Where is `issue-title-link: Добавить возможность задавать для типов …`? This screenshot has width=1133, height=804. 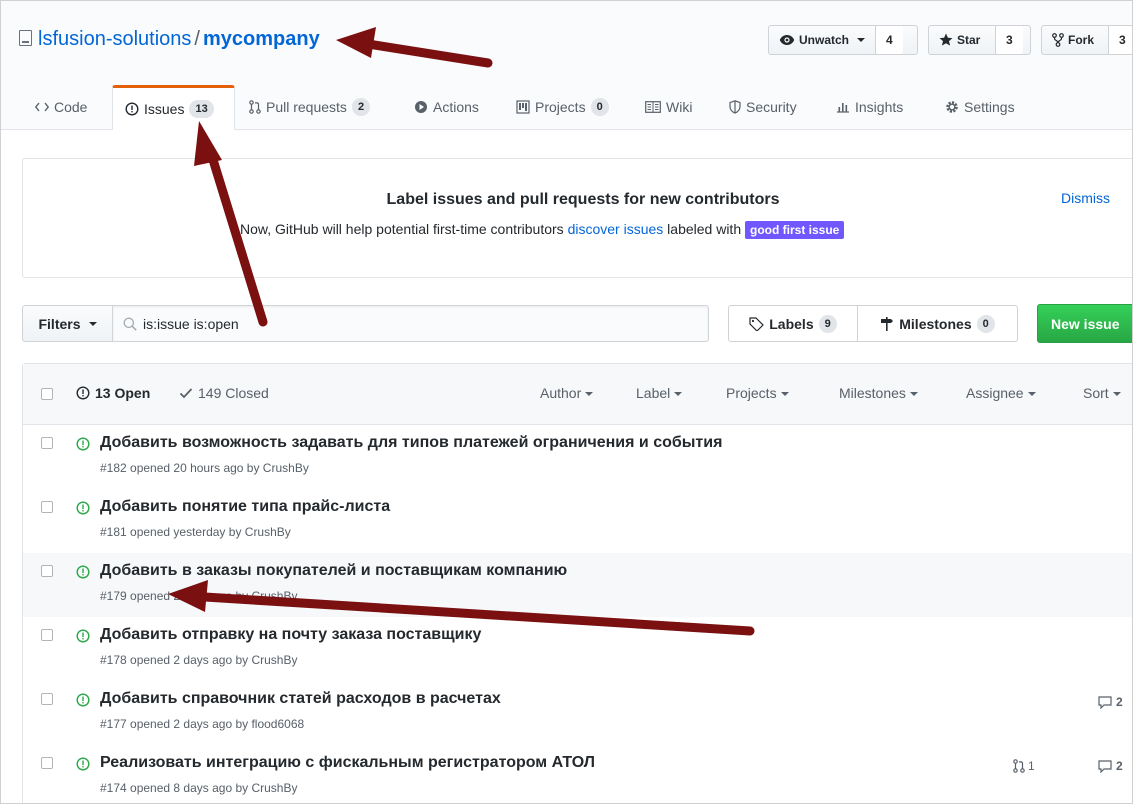
issue-title-link: Добавить возможность задавать для типов … is located at coordinates (411, 443).